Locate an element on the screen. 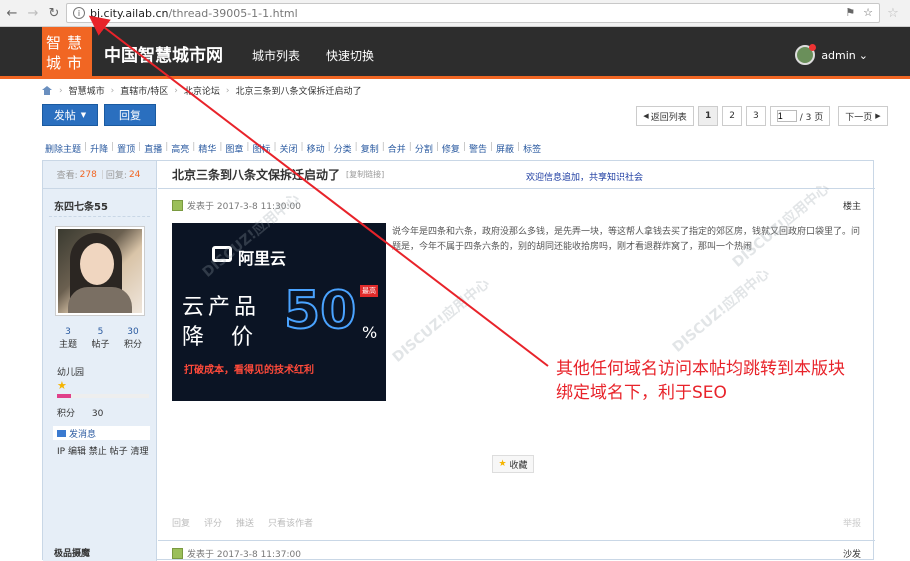  points-value: 30 is located at coordinates (97, 414).